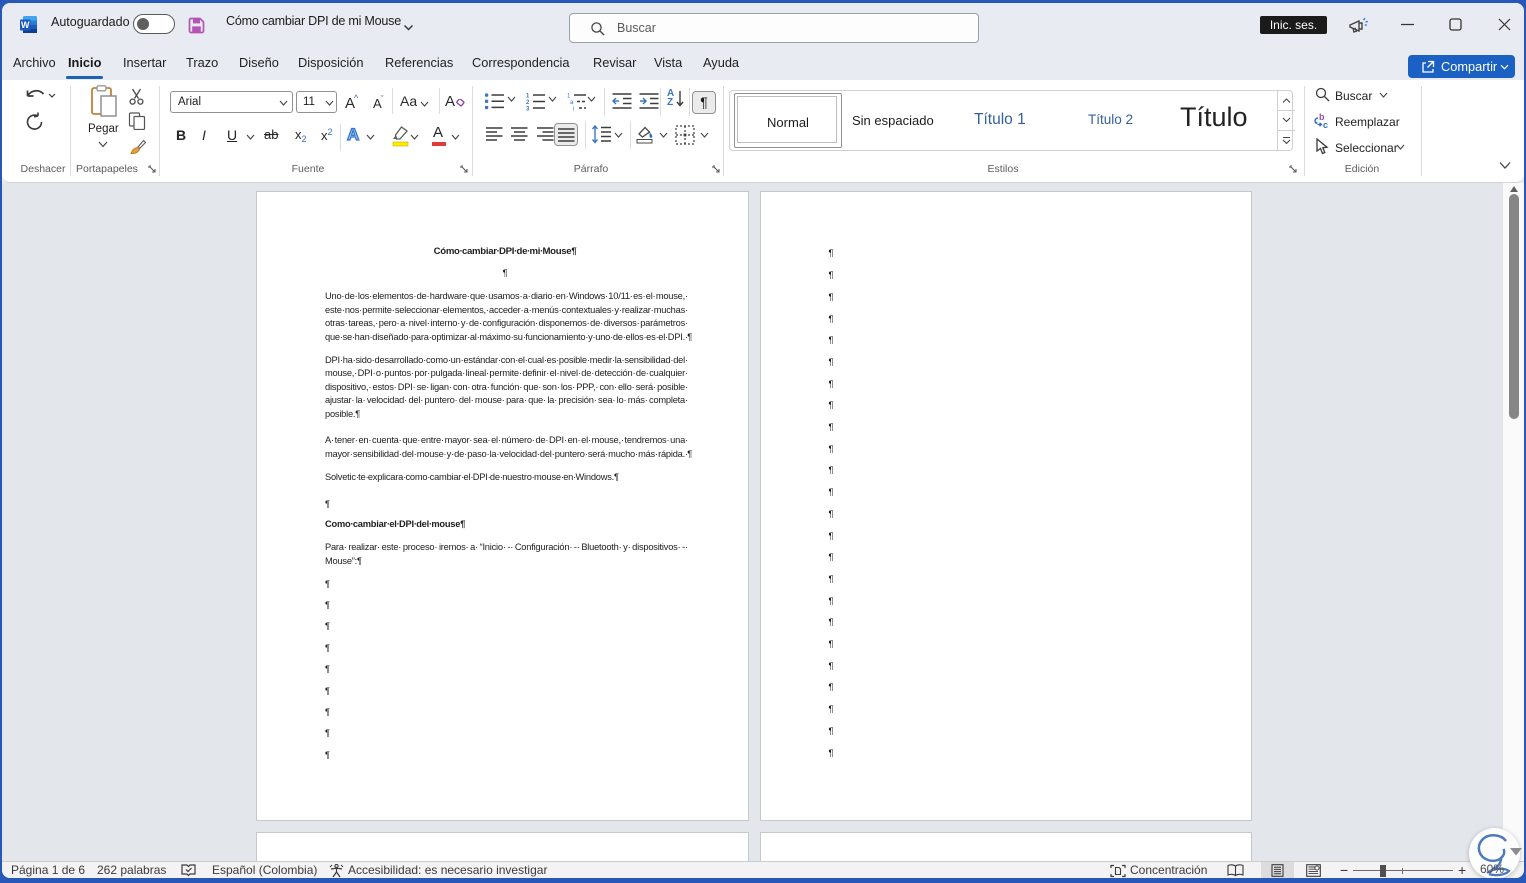  What do you see at coordinates (1325, 125) in the screenshot?
I see `svg-text: c` at bounding box center [1325, 125].